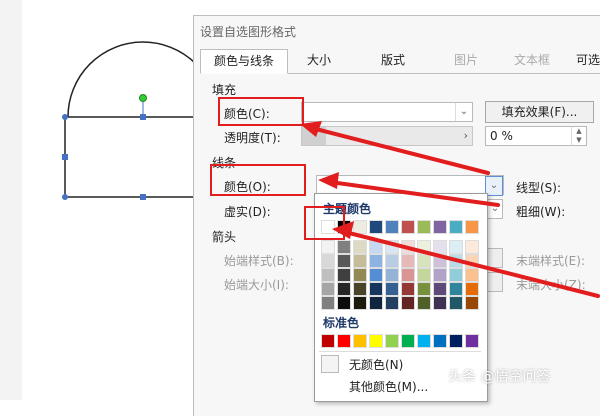 The width and height of the screenshot is (600, 416). What do you see at coordinates (397, 31) in the screenshot?
I see `dialog-titlebar: 设置自选图形格式` at bounding box center [397, 31].